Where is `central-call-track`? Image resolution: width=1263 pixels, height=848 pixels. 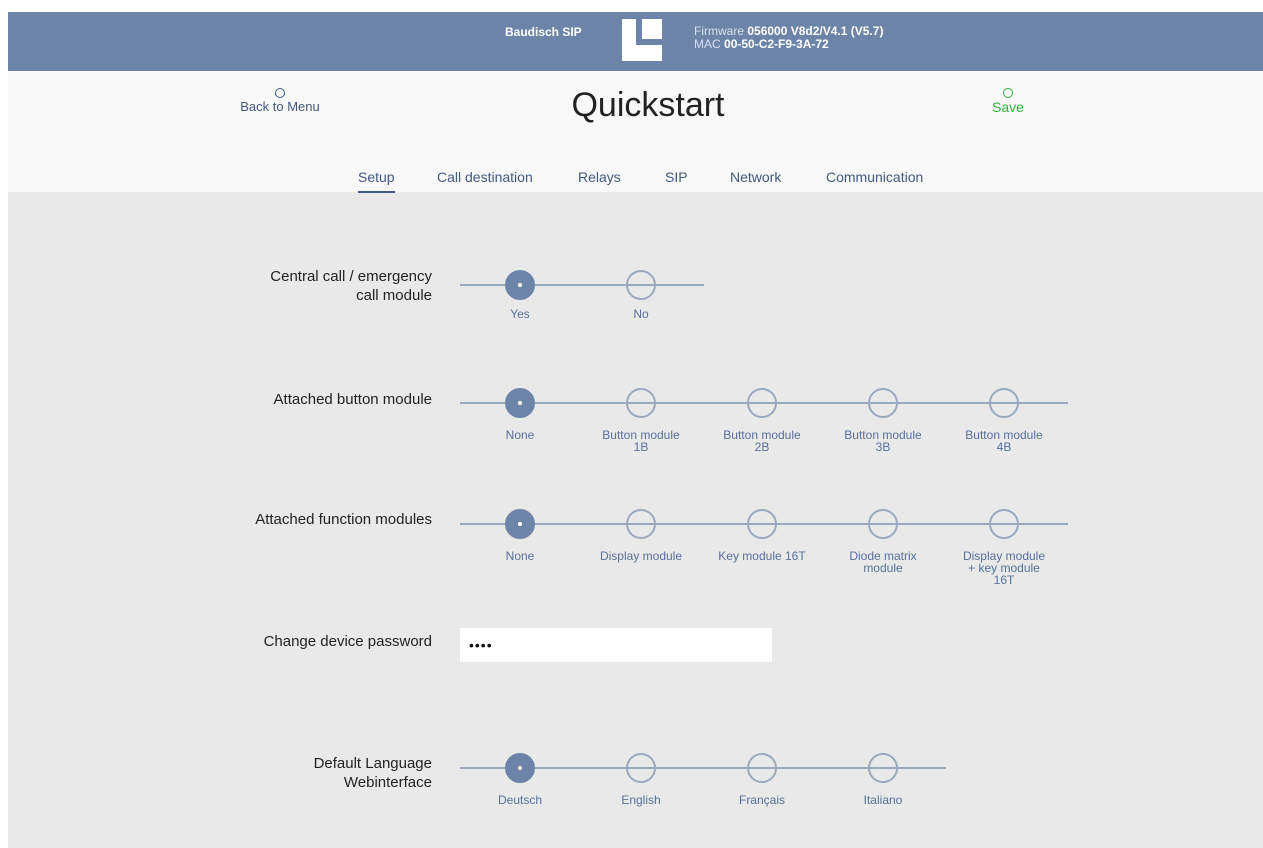
central-call-track is located at coordinates (582, 285).